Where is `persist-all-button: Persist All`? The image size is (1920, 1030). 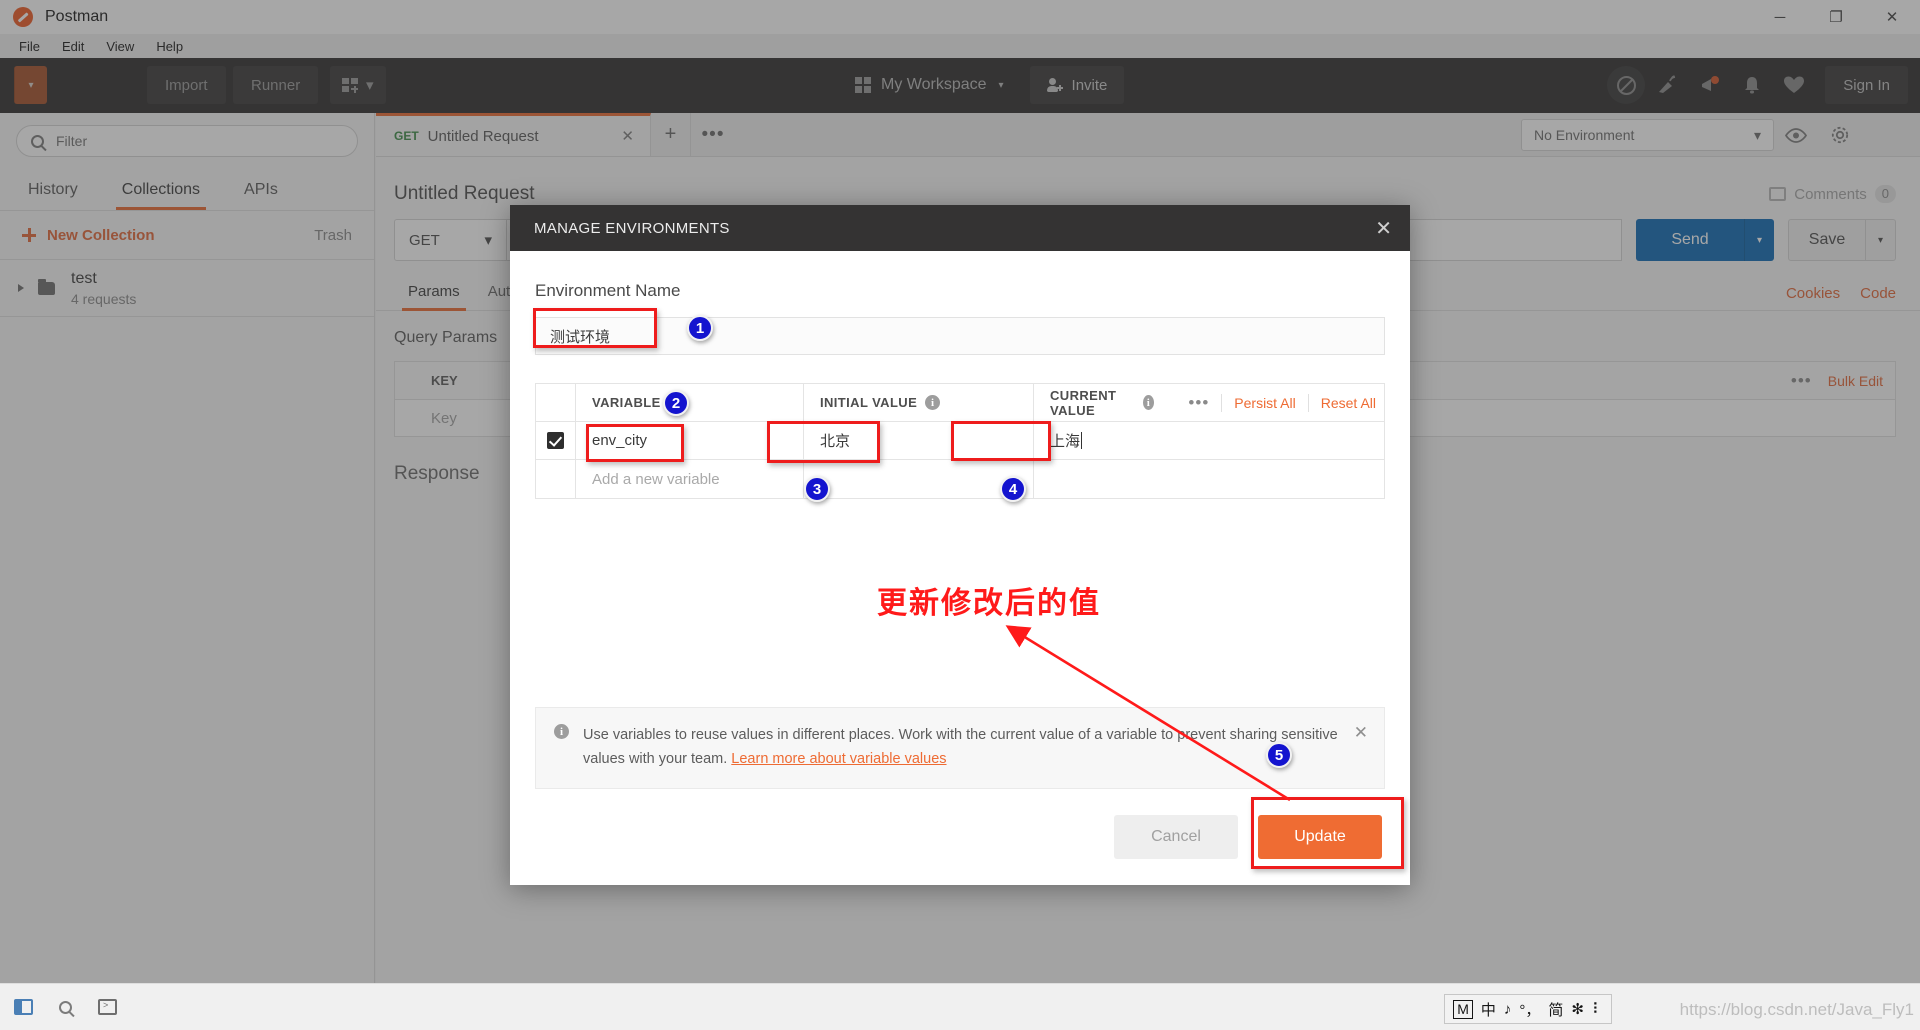 persist-all-button: Persist All is located at coordinates (1264, 403).